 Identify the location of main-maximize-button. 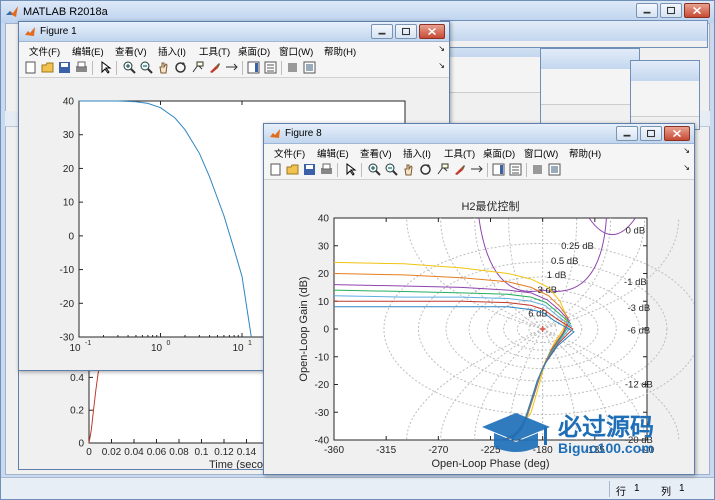
(671, 10).